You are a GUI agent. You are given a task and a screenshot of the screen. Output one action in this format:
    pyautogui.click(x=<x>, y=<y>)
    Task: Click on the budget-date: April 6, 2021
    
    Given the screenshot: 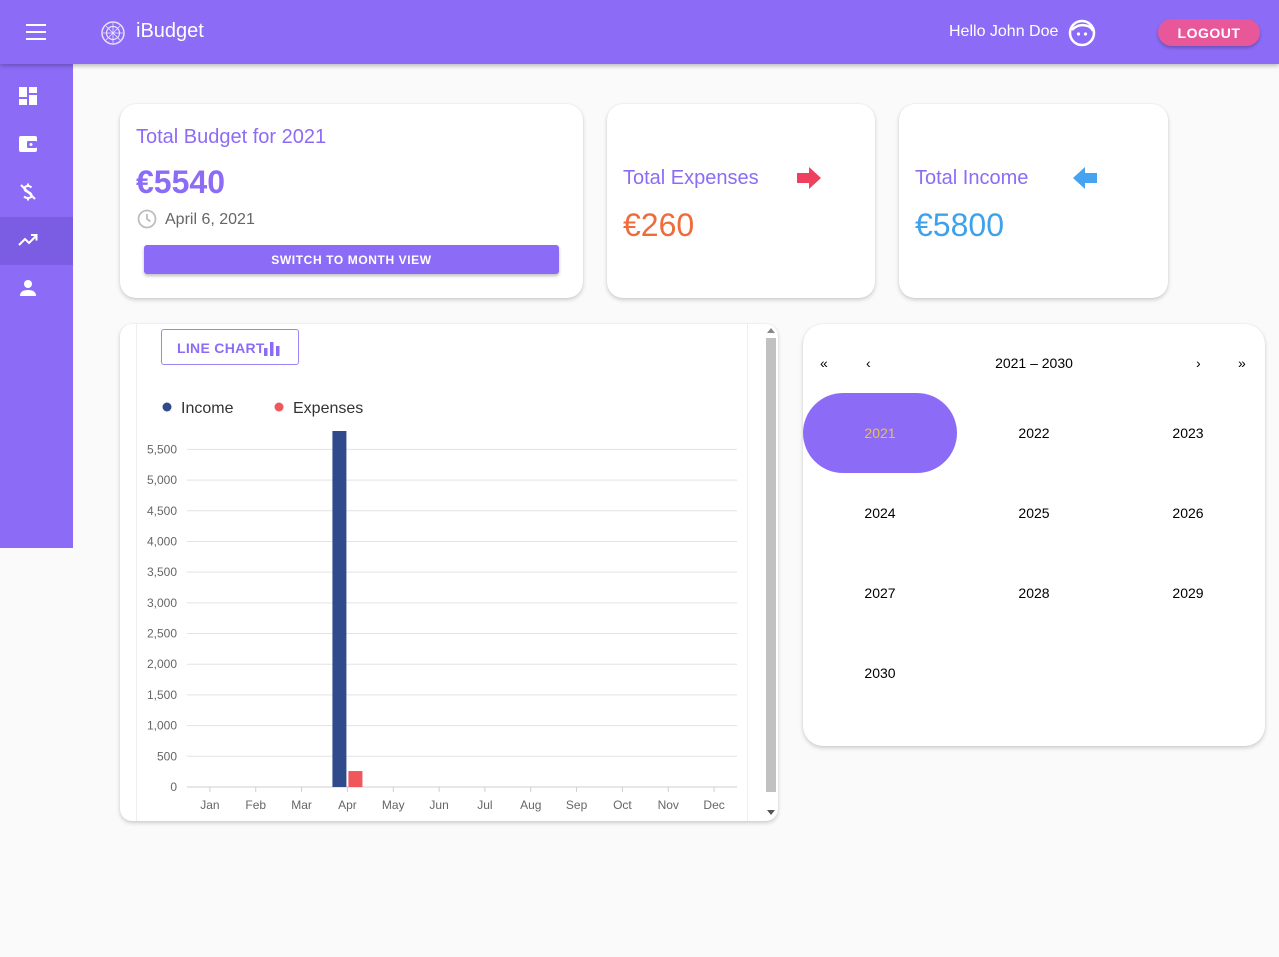 What is the action you would take?
    pyautogui.click(x=210, y=219)
    